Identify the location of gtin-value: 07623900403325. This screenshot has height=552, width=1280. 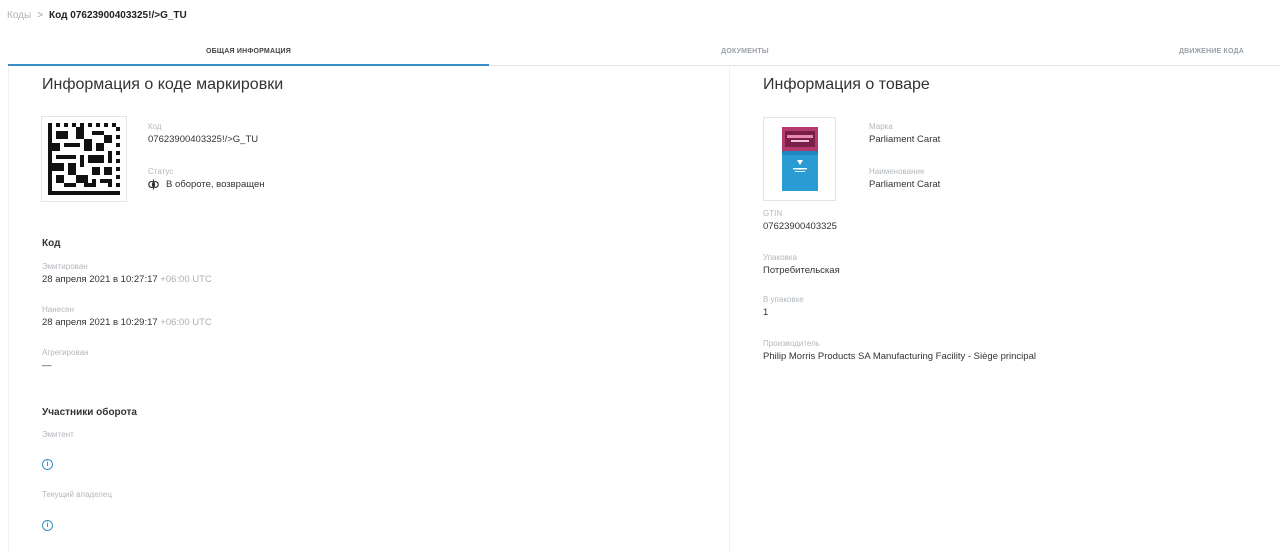
(800, 226).